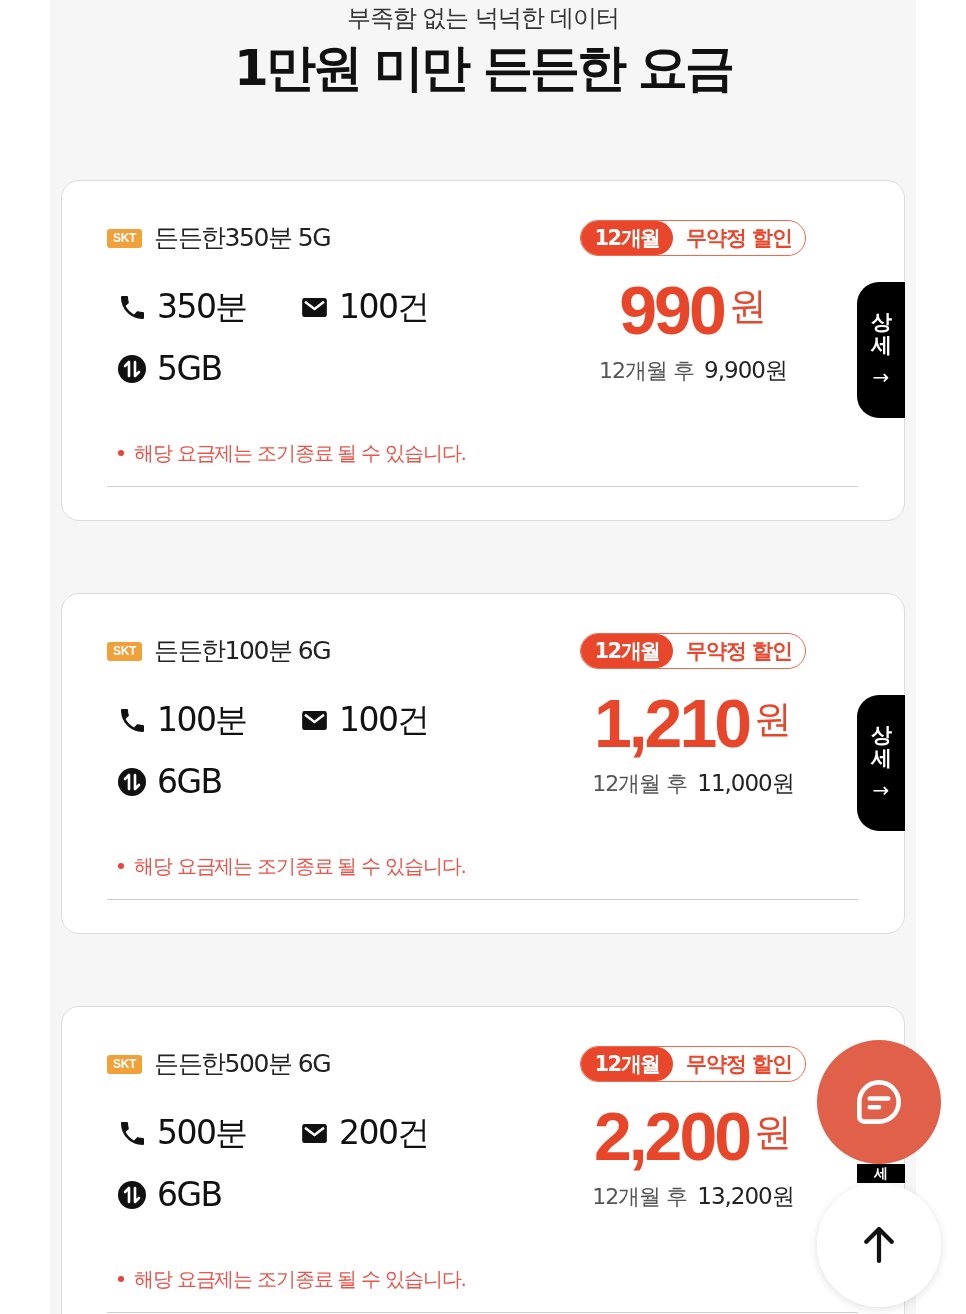 This screenshot has width=966, height=1314. I want to click on chat-bubble-icon, so click(879, 1102).